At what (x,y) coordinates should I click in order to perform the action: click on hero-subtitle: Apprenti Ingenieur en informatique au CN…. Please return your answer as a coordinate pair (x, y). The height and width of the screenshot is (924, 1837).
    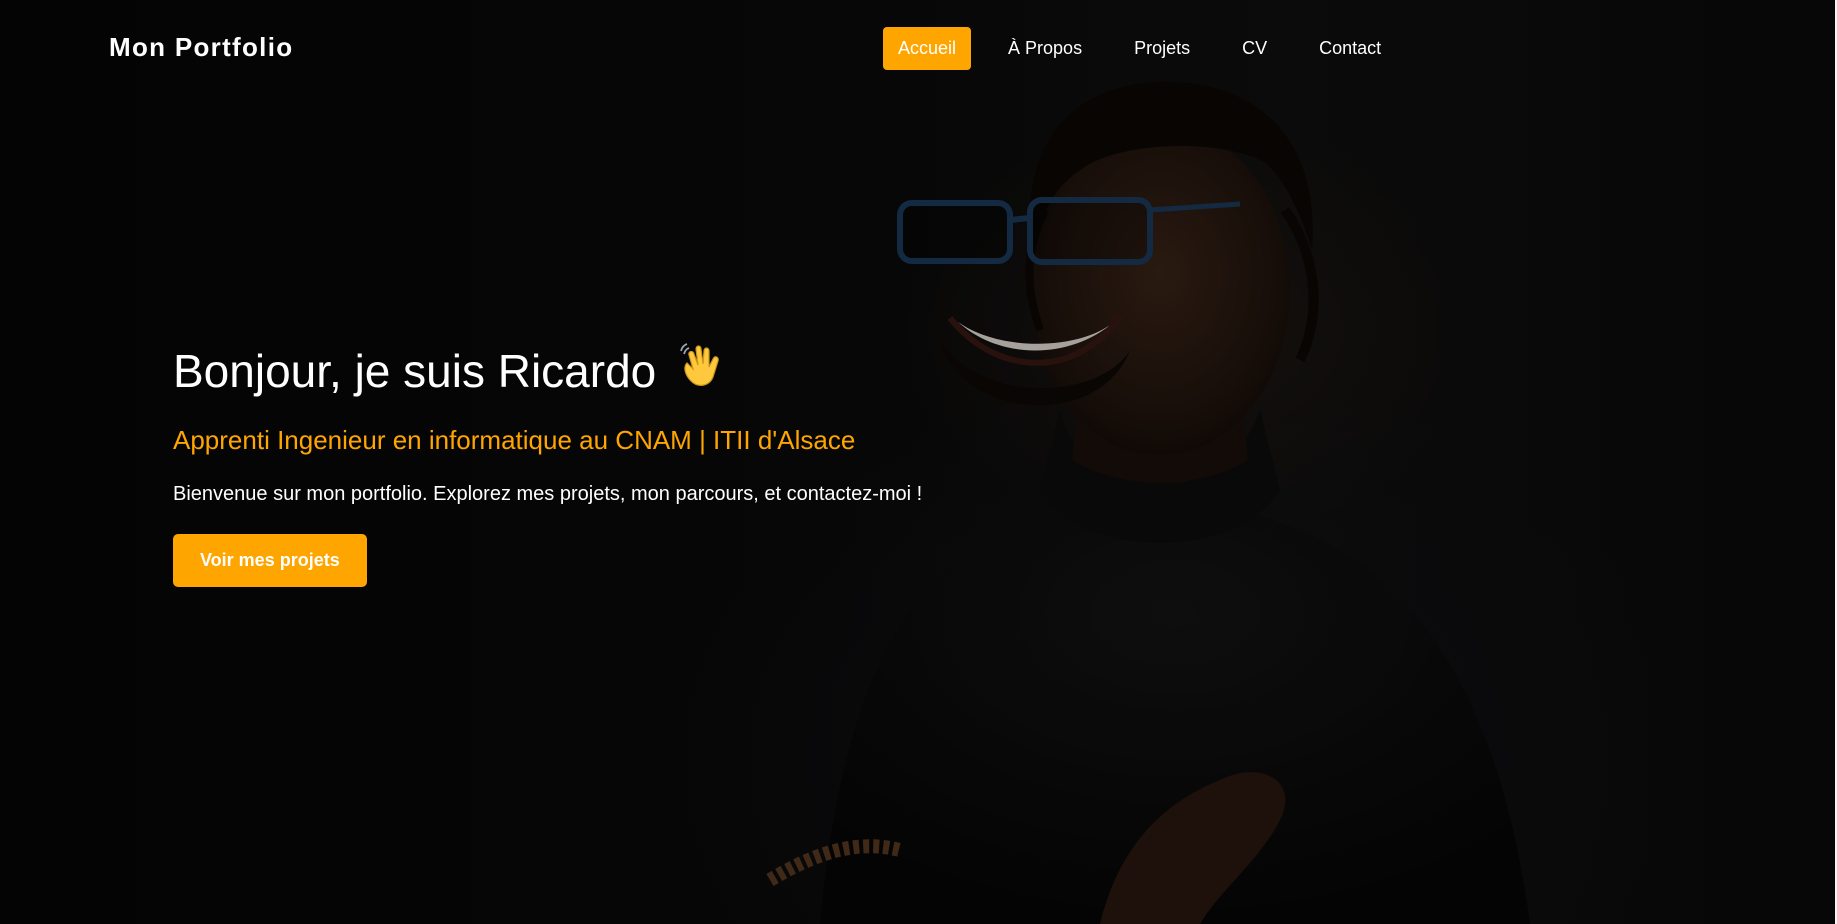
    Looking at the image, I should click on (514, 440).